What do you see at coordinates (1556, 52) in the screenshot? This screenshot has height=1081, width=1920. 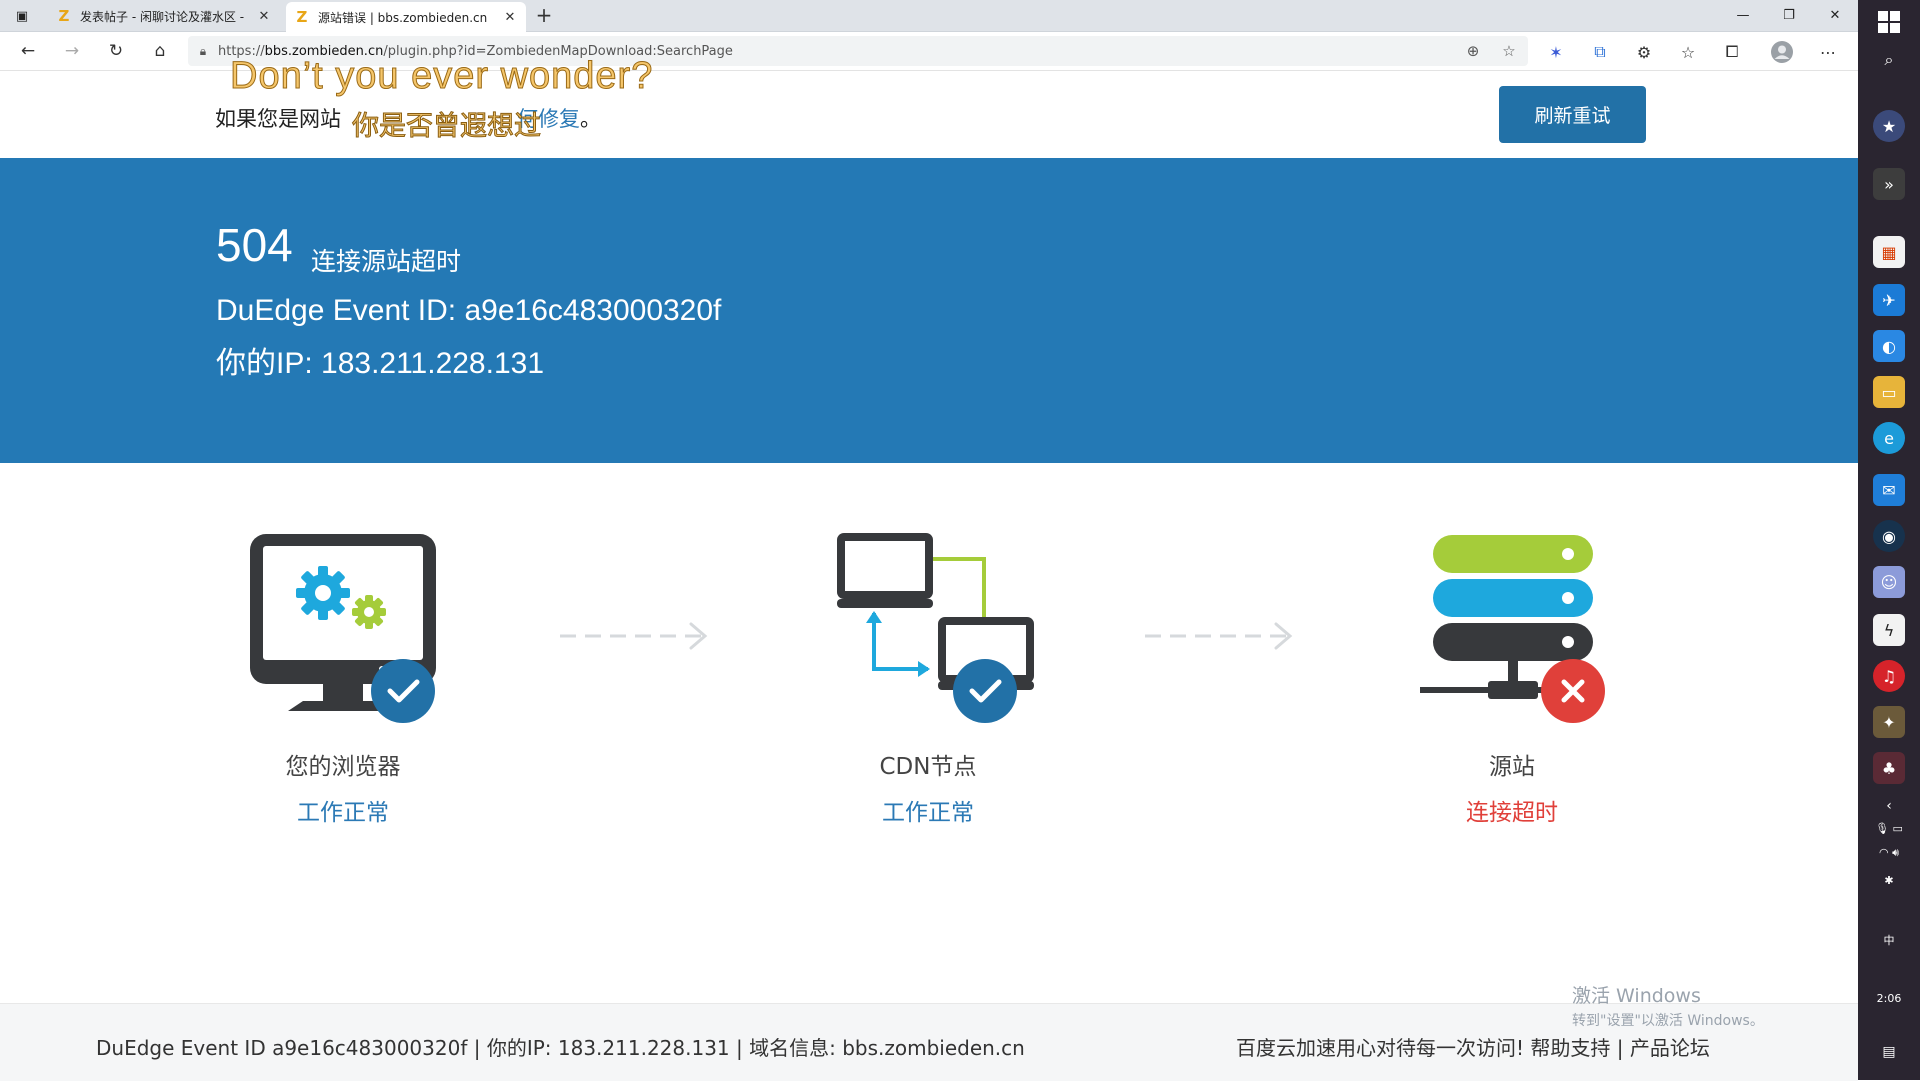 I see `extension-icon: ✶` at bounding box center [1556, 52].